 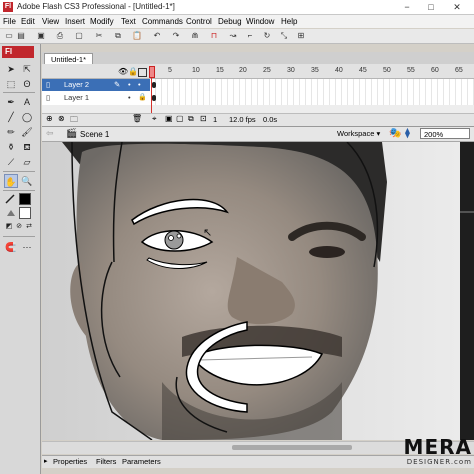 What do you see at coordinates (152, 72) in the screenshot?
I see `playhead-handle` at bounding box center [152, 72].